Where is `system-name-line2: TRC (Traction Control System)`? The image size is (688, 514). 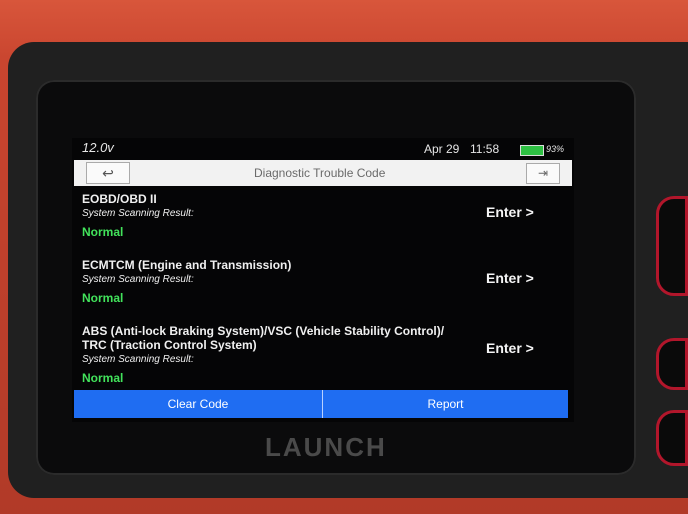
system-name-line2: TRC (Traction Control System) is located at coordinates (169, 345).